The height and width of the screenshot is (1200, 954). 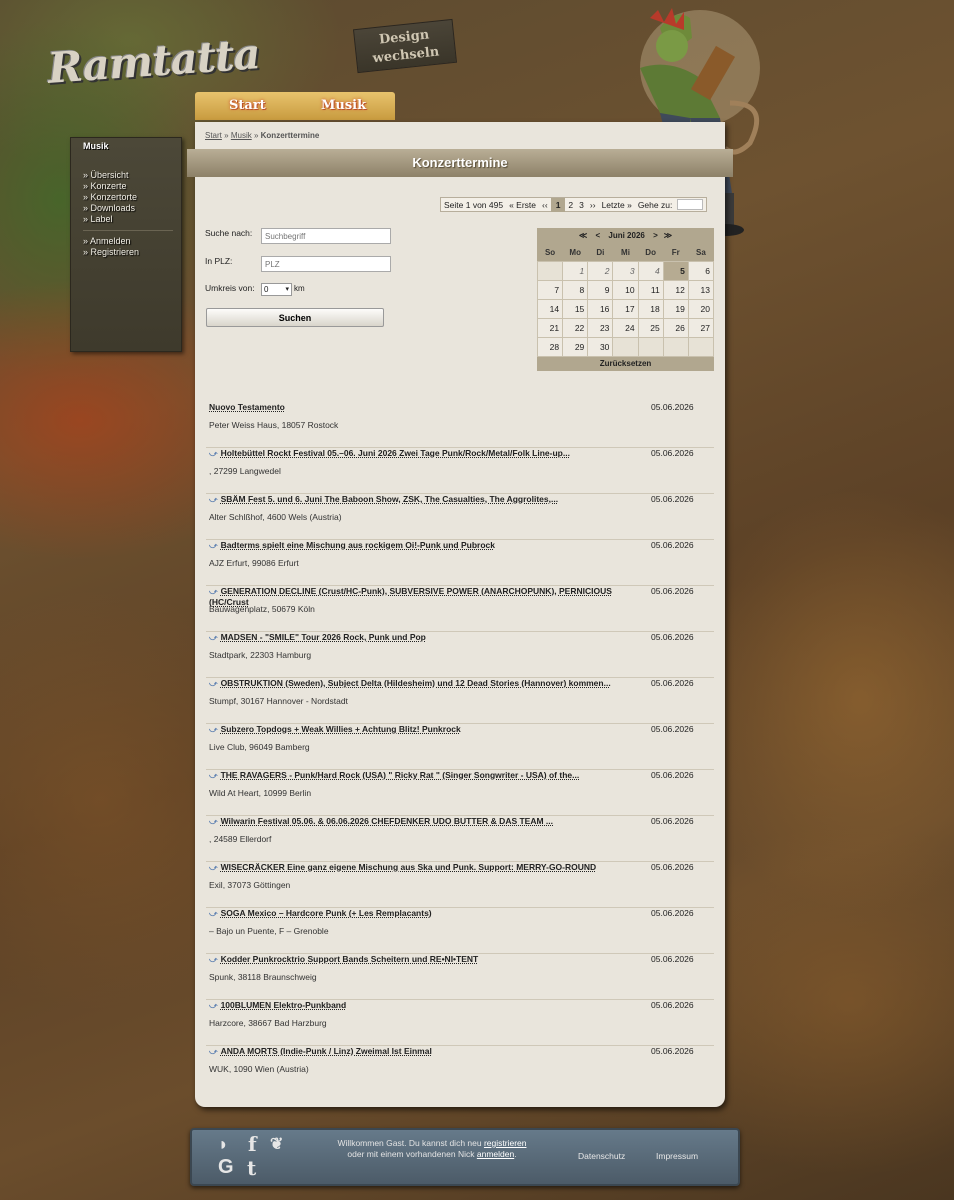 I want to click on calendar-day: 18, so click(x=650, y=308).